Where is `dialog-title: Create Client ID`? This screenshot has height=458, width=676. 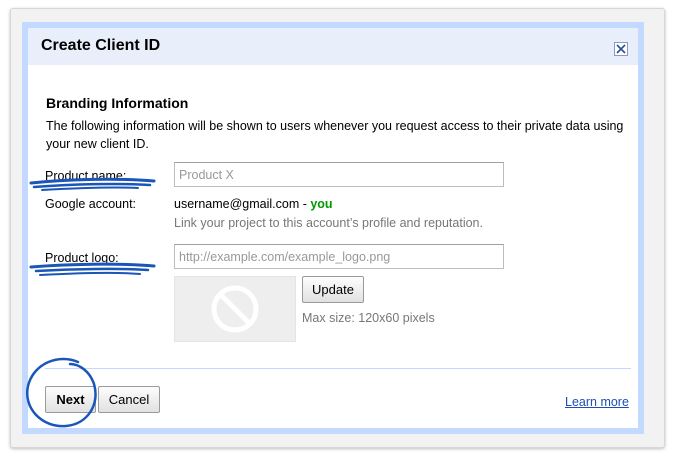 dialog-title: Create Client ID is located at coordinates (101, 45).